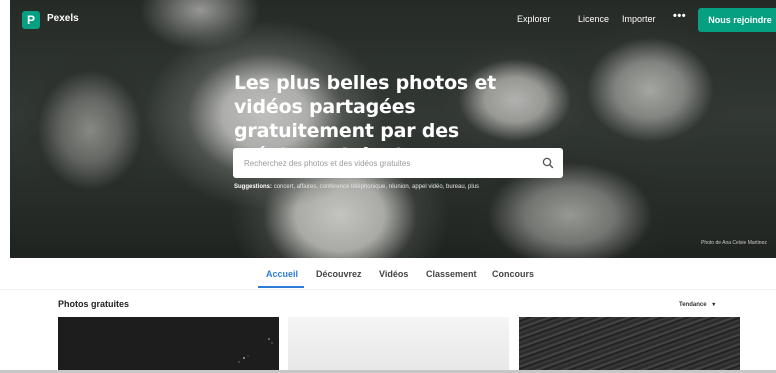  I want to click on nav-link-licence: Licence, so click(593, 19).